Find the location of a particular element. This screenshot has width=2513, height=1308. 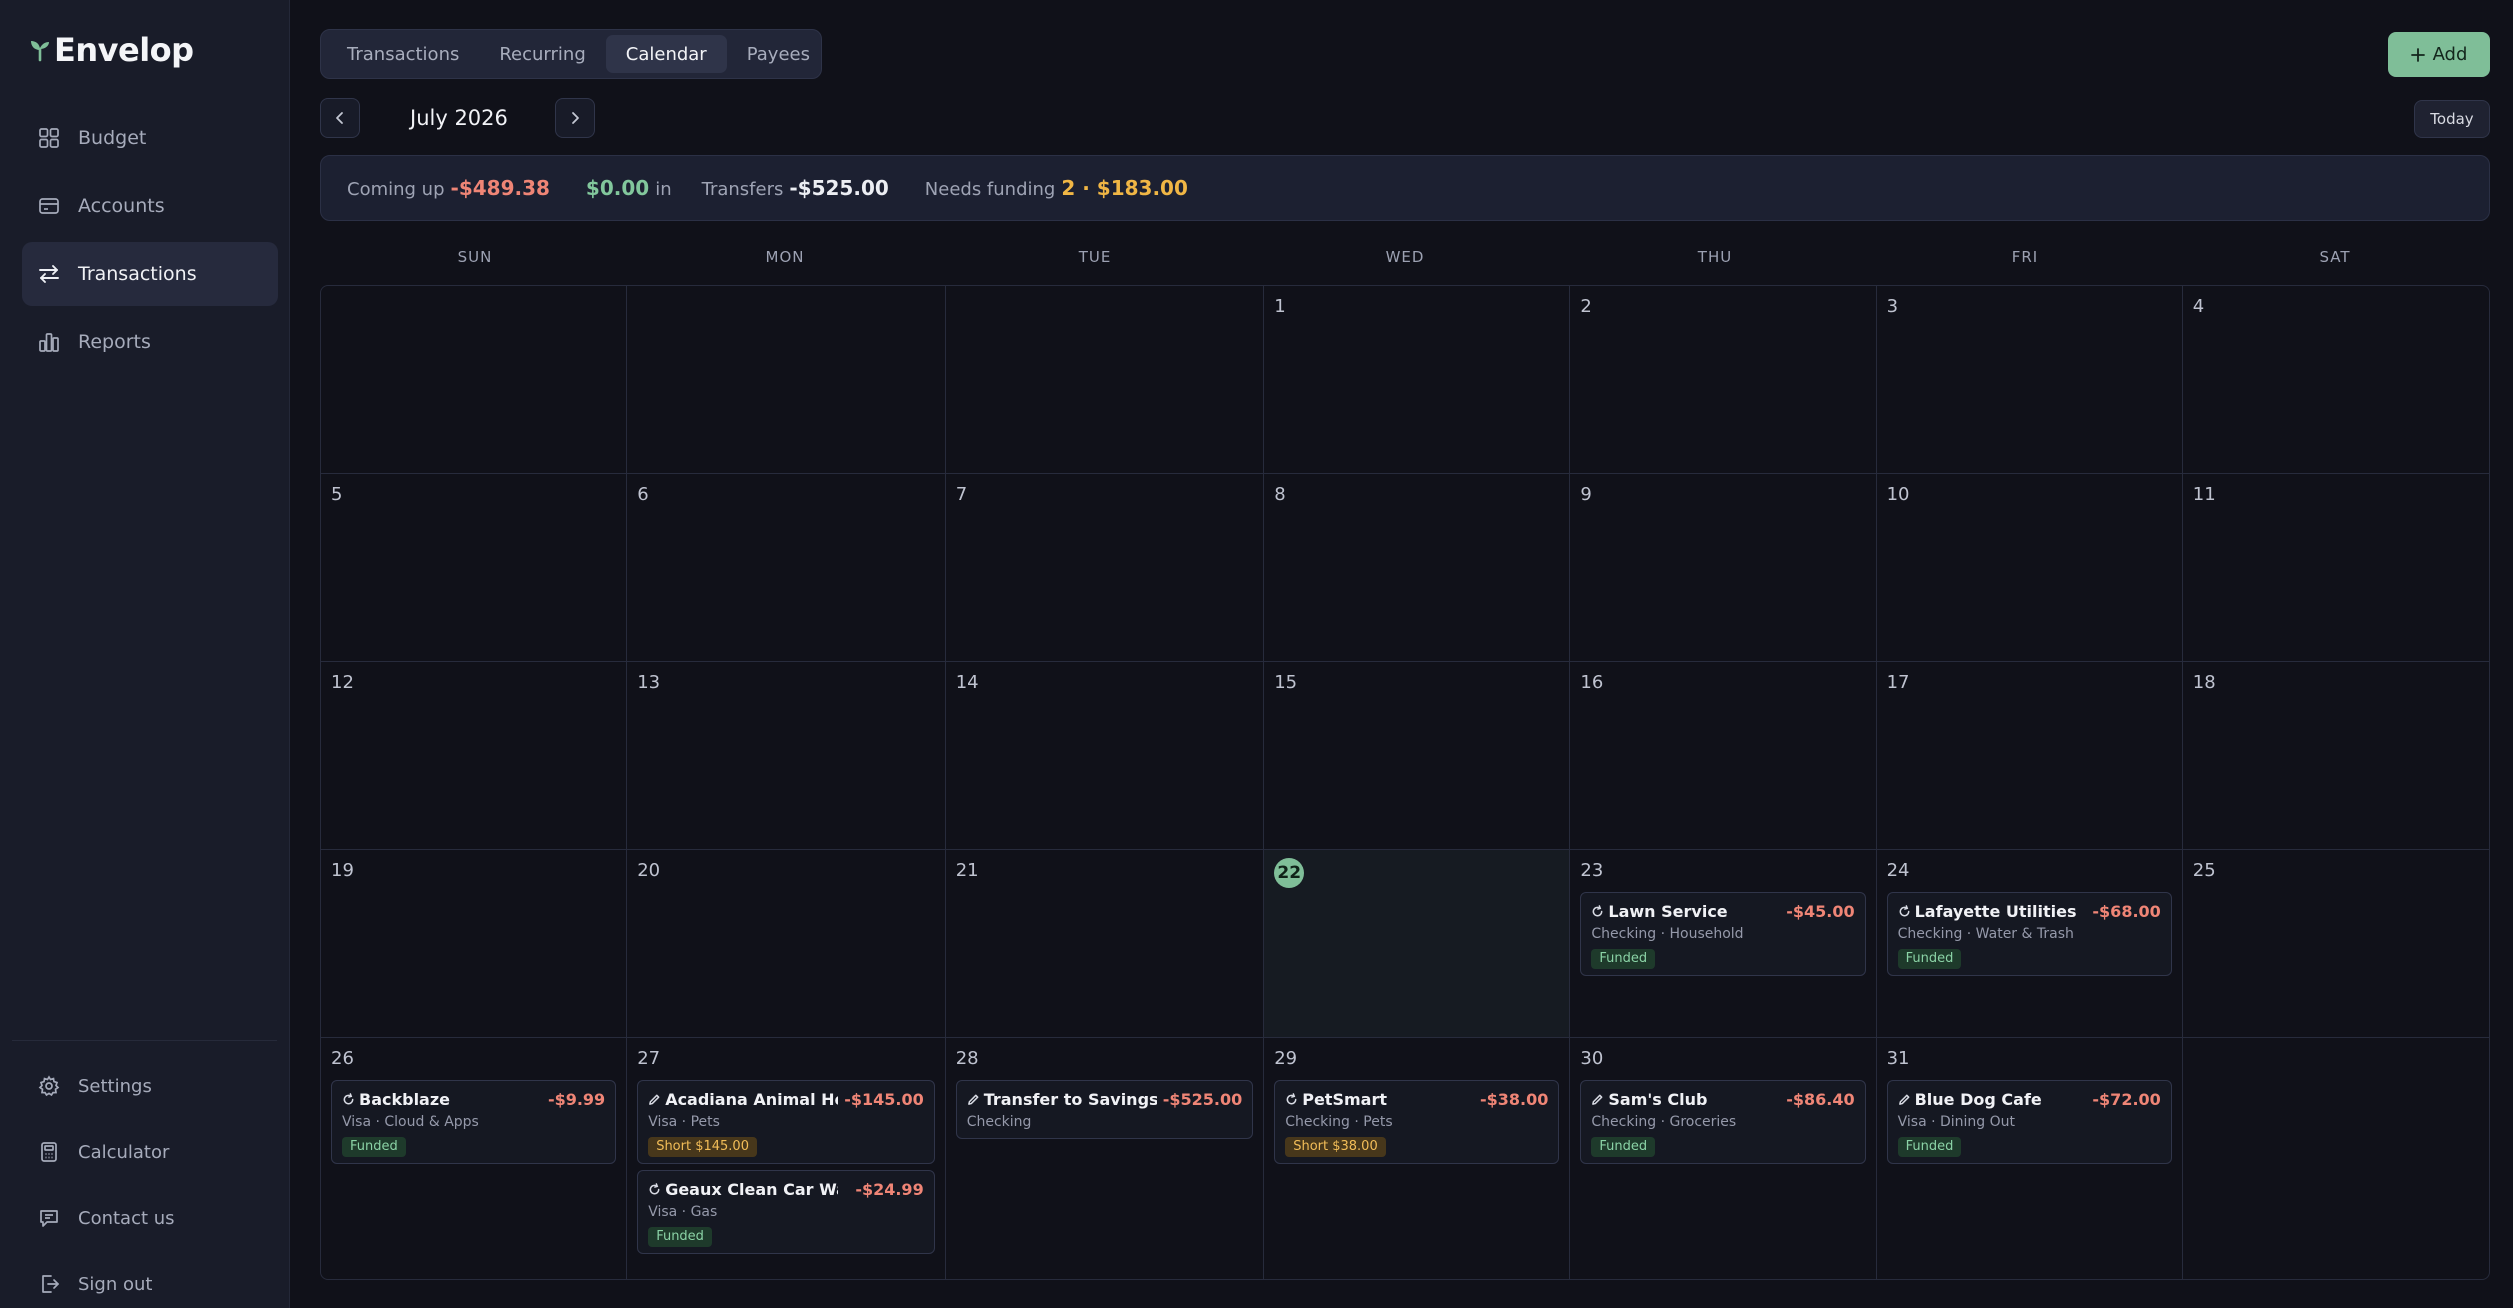

sidebar-item-sign-out: Sign out is located at coordinates (150, 1280).